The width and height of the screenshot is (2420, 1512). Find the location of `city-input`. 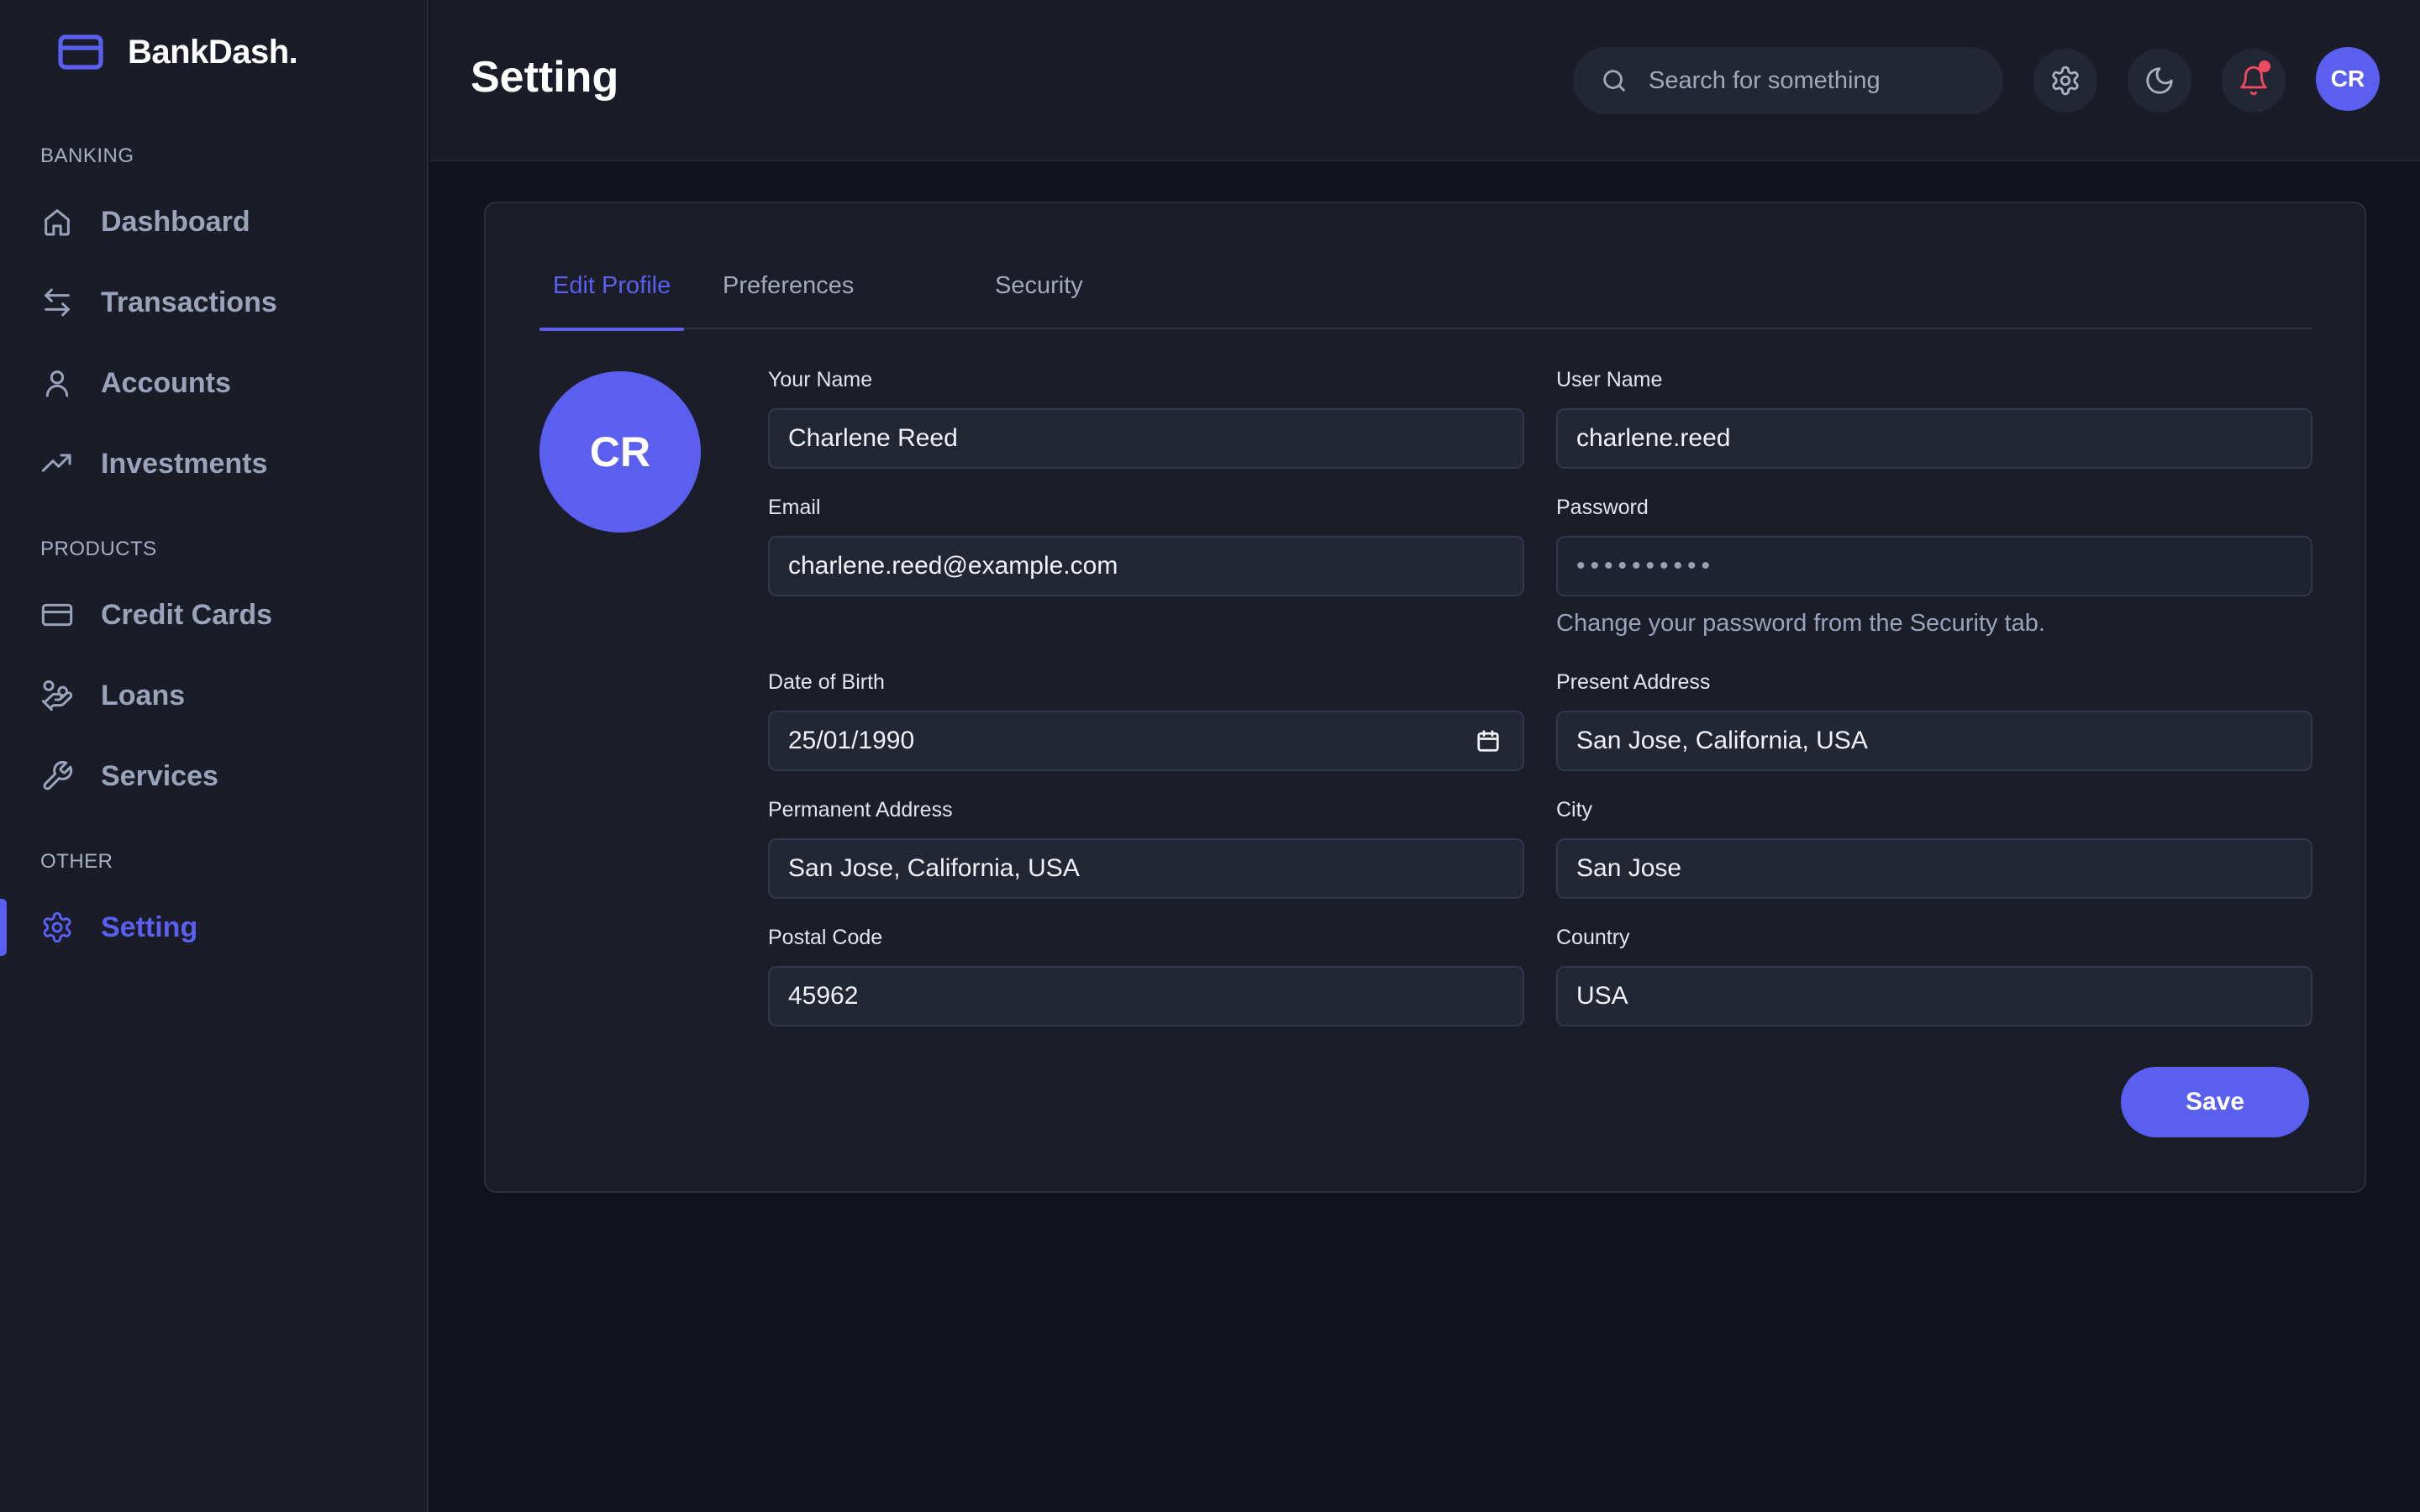

city-input is located at coordinates (1934, 868).